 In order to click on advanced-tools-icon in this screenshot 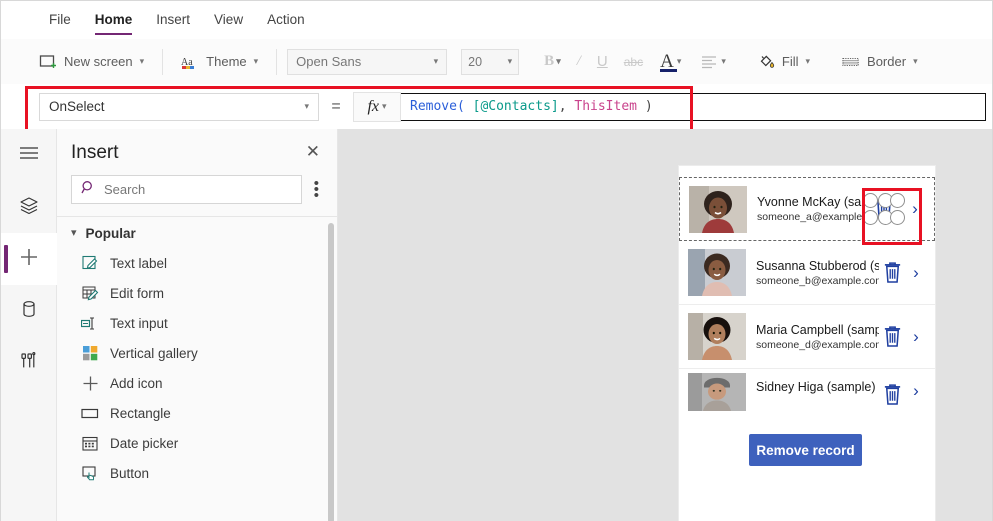, I will do `click(29, 363)`.